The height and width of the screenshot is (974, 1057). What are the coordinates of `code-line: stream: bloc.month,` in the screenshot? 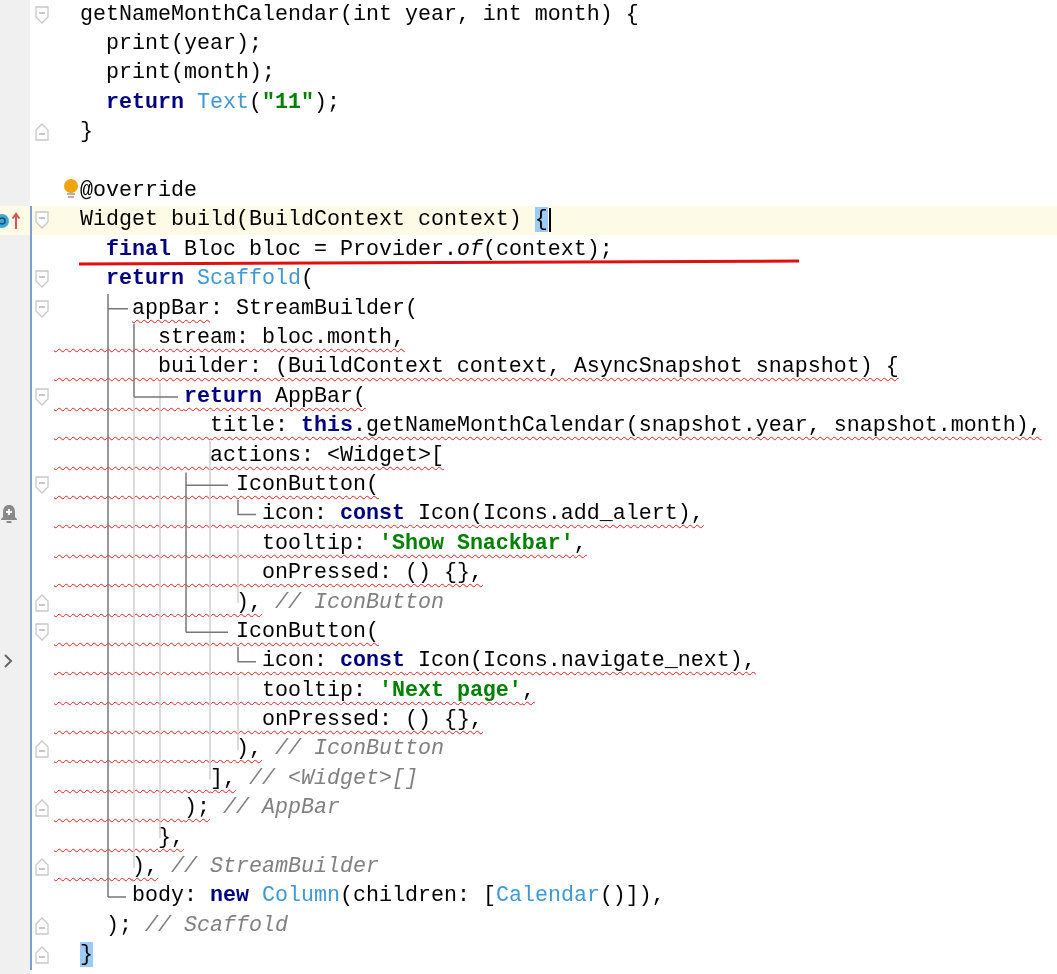 It's located at (281, 338).